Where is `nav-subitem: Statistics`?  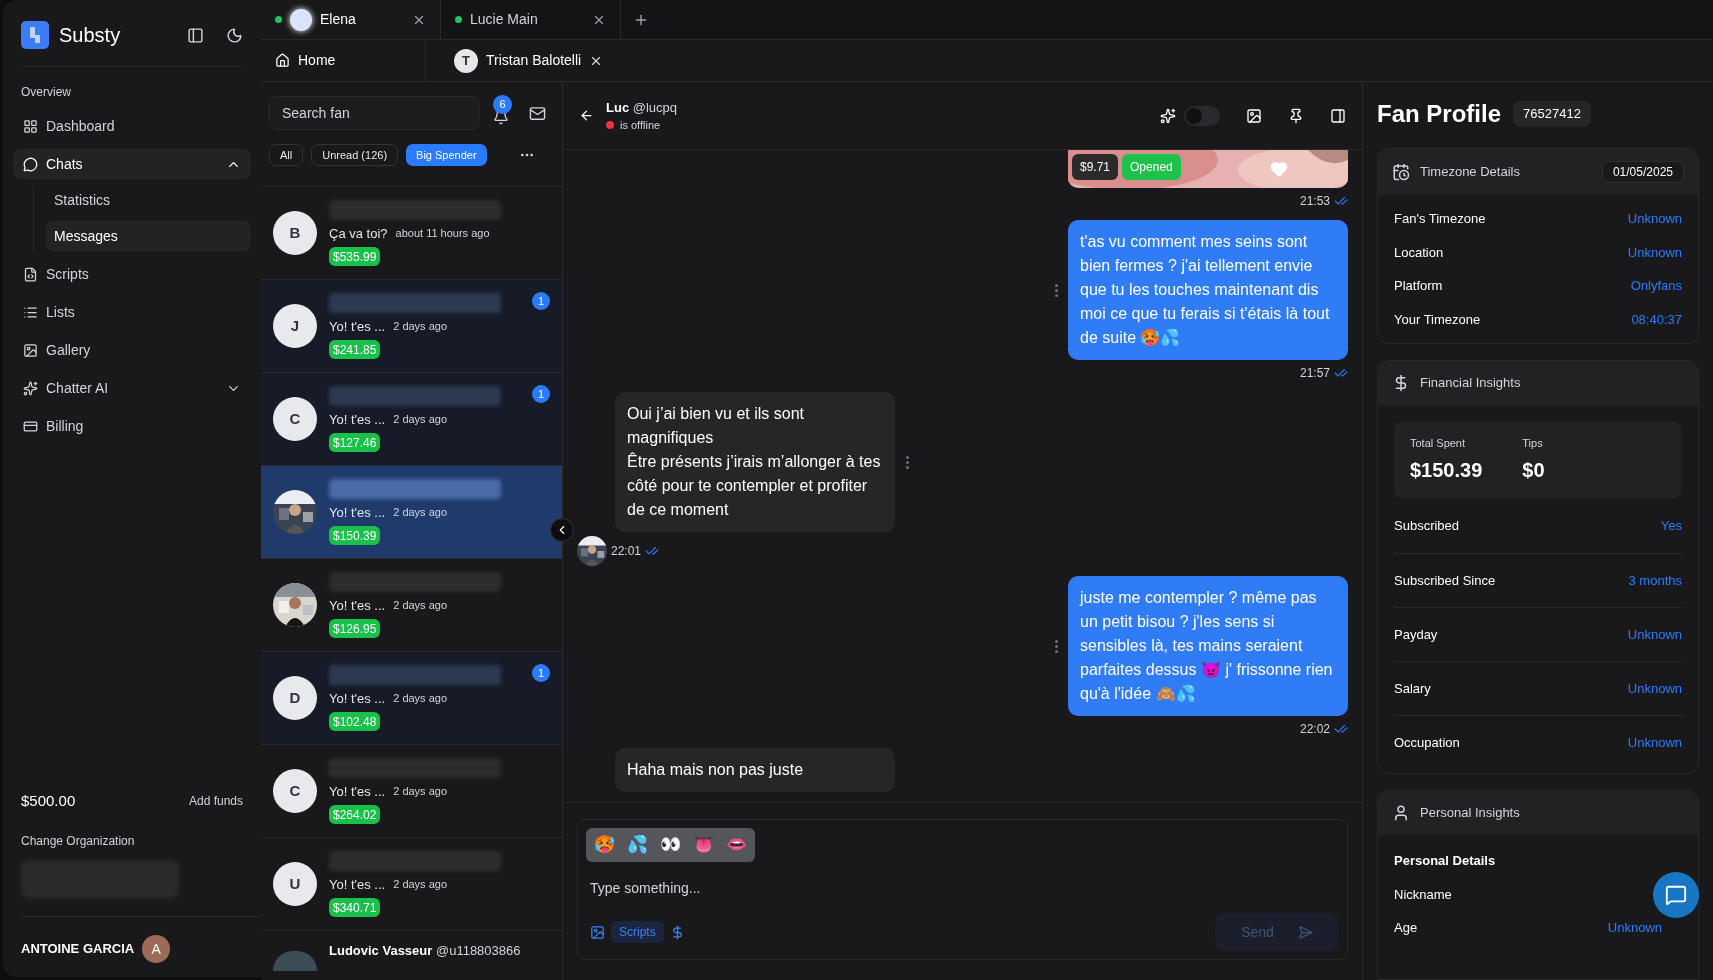 nav-subitem: Statistics is located at coordinates (148, 200).